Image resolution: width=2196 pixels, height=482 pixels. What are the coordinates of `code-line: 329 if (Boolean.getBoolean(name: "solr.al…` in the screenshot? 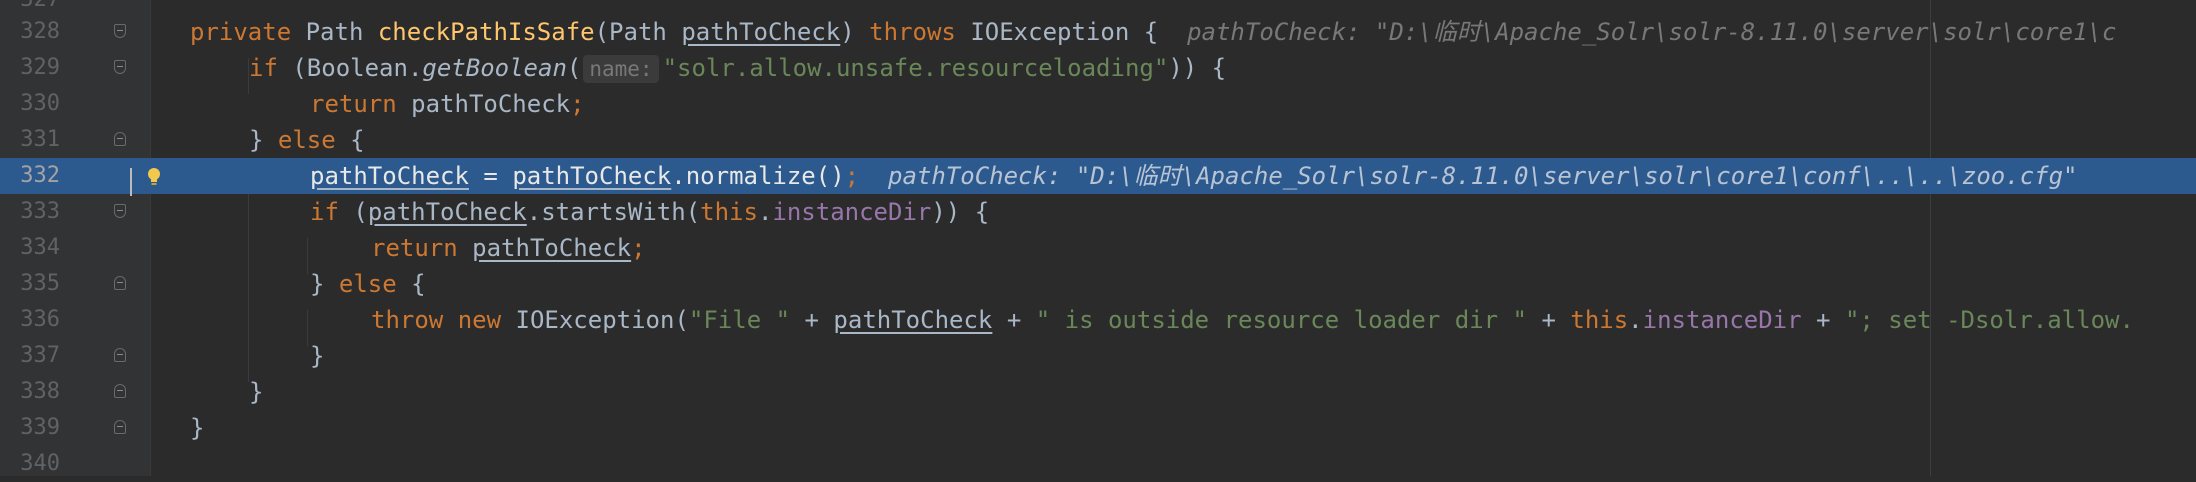 It's located at (1098, 68).